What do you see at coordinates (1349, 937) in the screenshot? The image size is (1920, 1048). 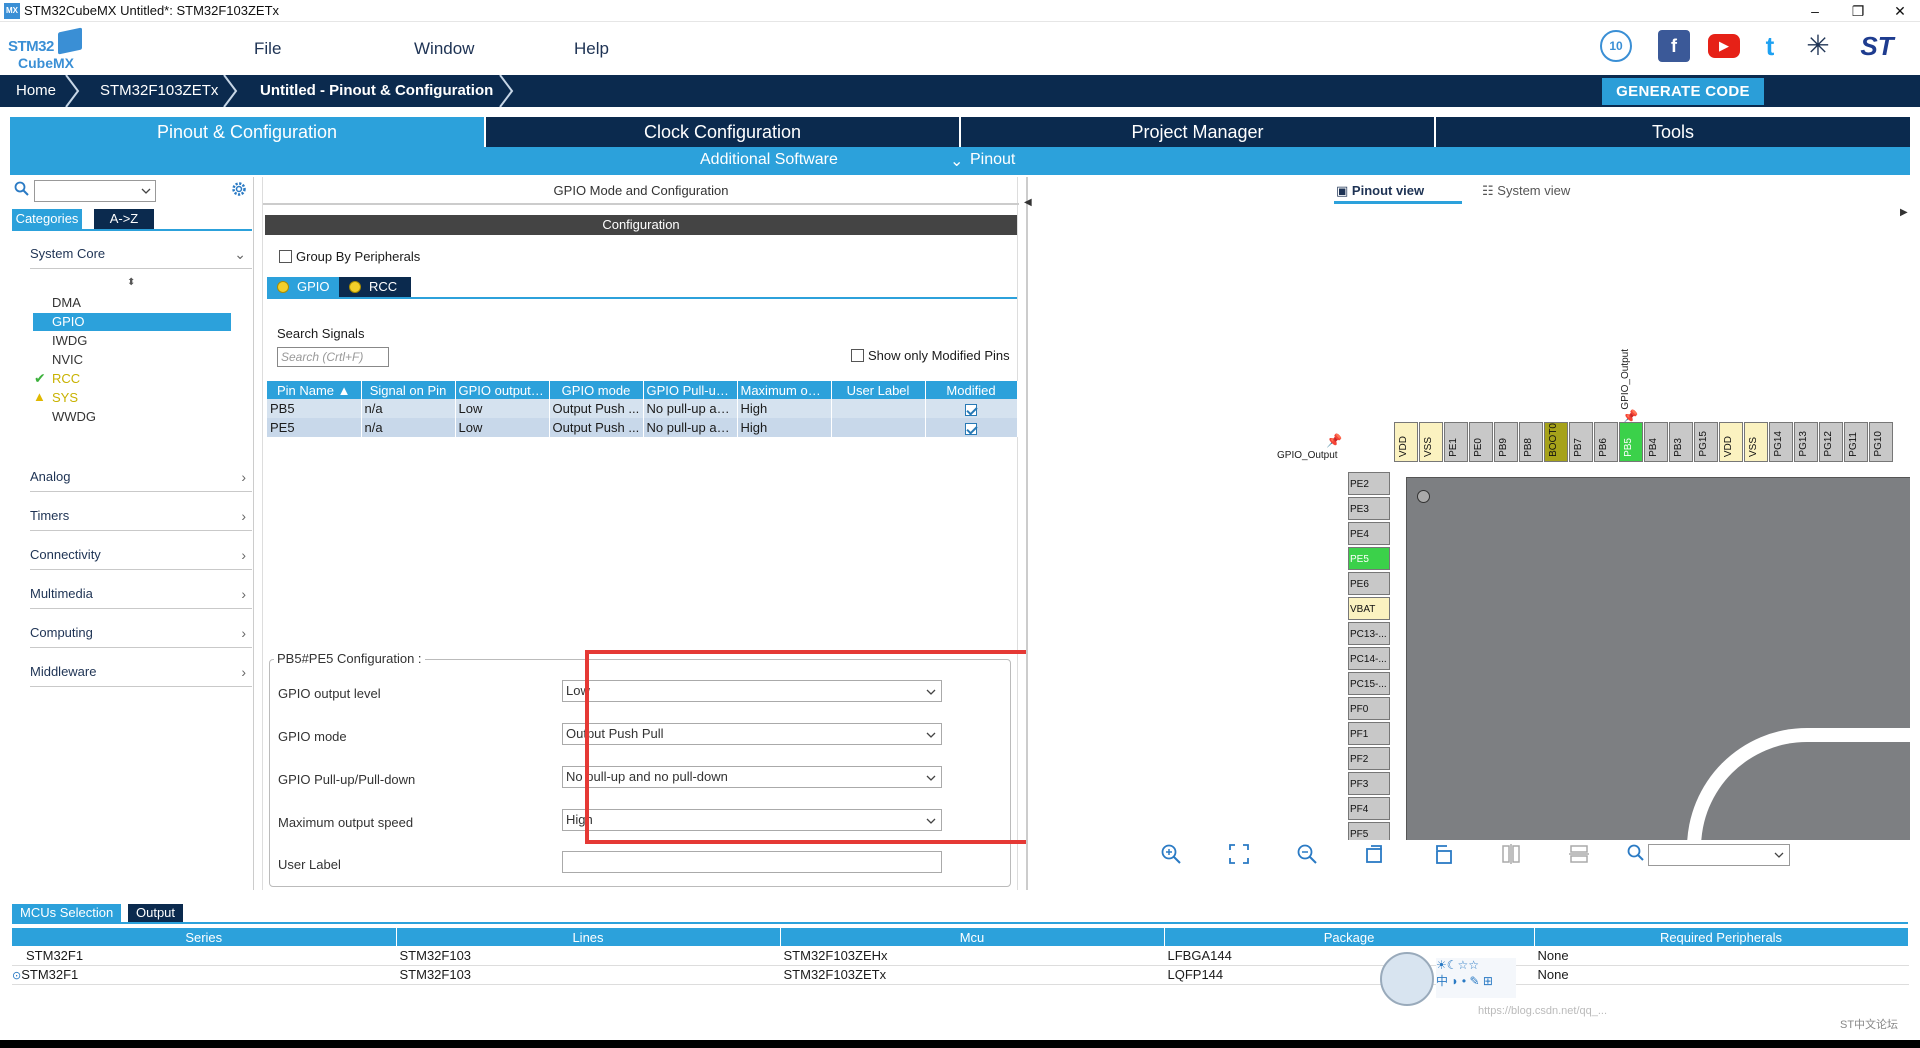 I see `column-header: Package` at bounding box center [1349, 937].